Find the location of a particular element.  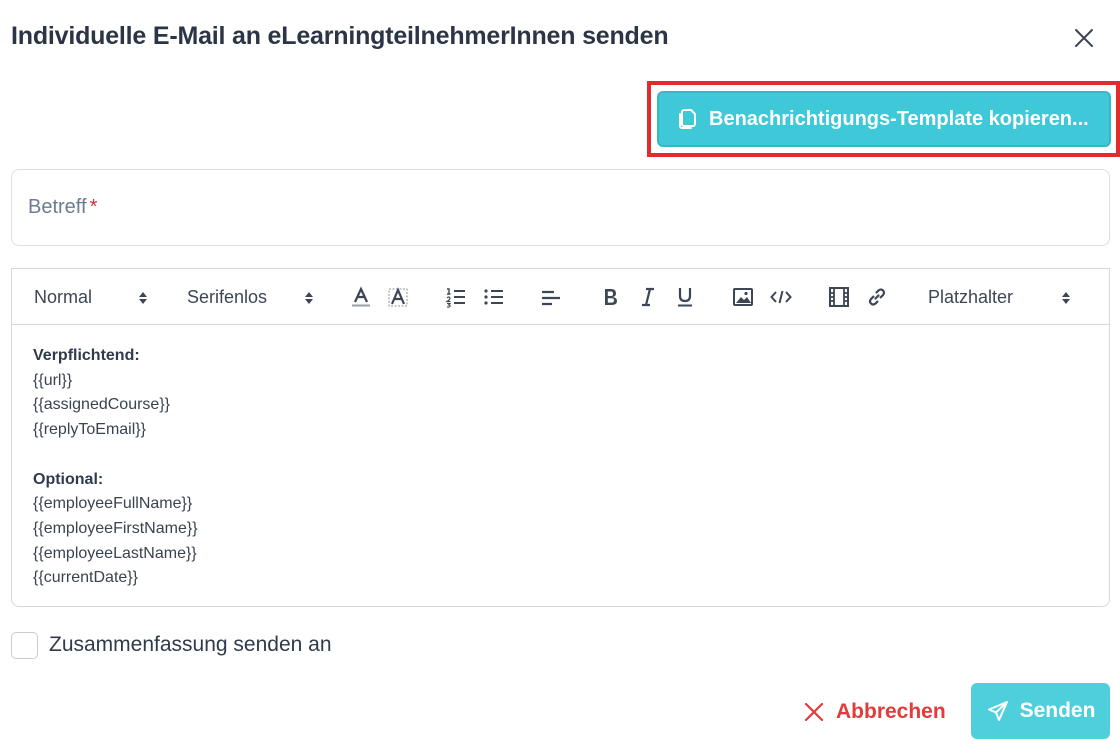

format-select: Normal is located at coordinates (63, 297).